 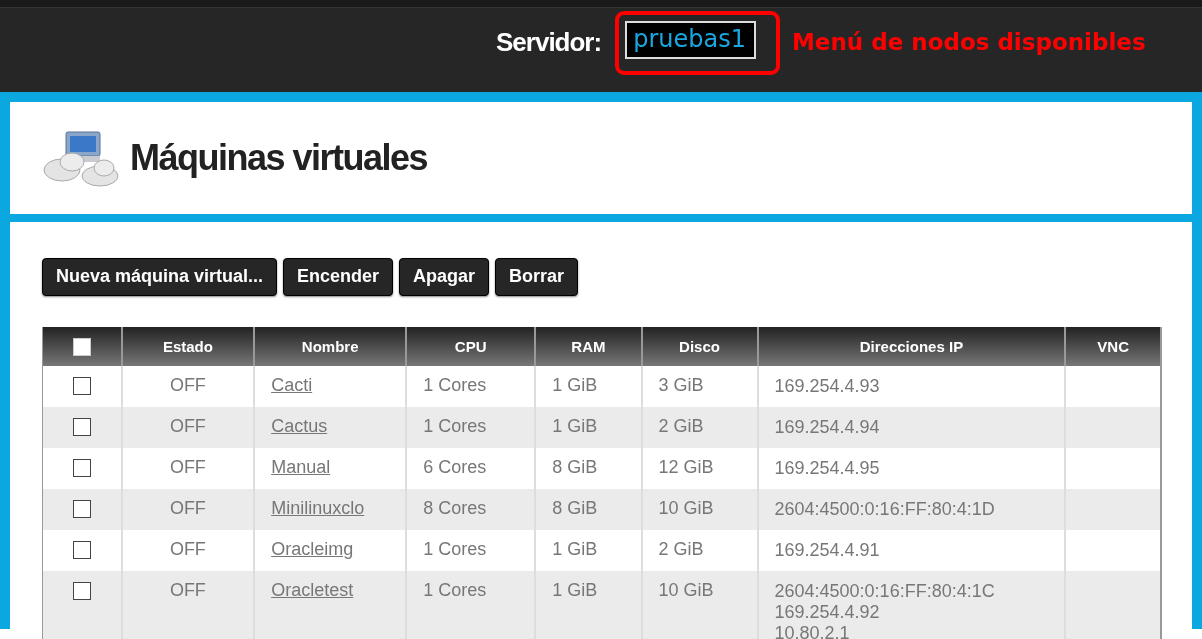 What do you see at coordinates (279, 158) in the screenshot?
I see `page-title: Máquinas virtuales` at bounding box center [279, 158].